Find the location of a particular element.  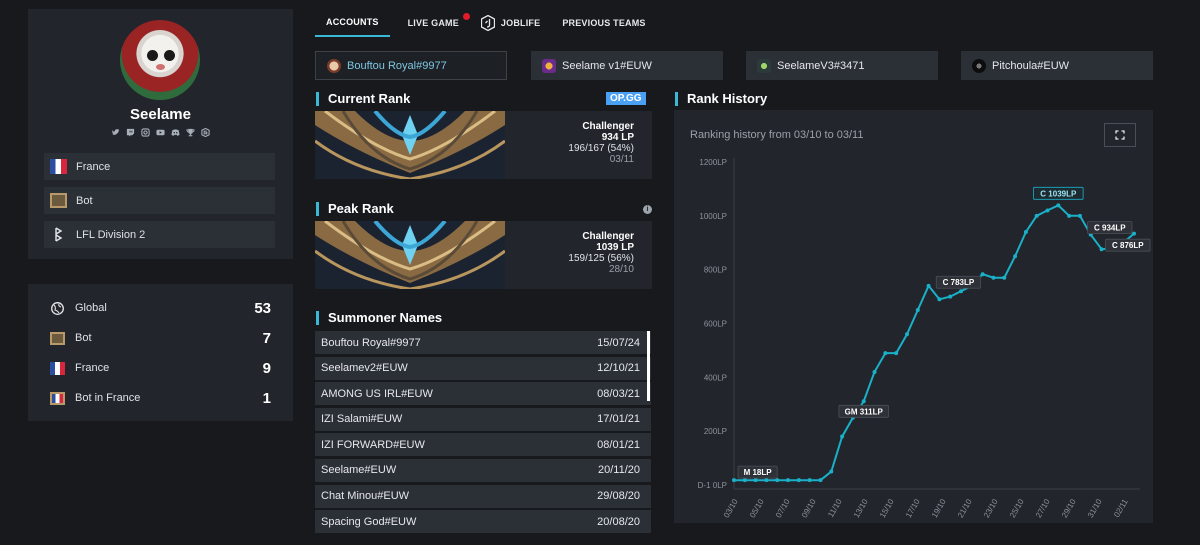

names-scrollbar is located at coordinates (648, 366).